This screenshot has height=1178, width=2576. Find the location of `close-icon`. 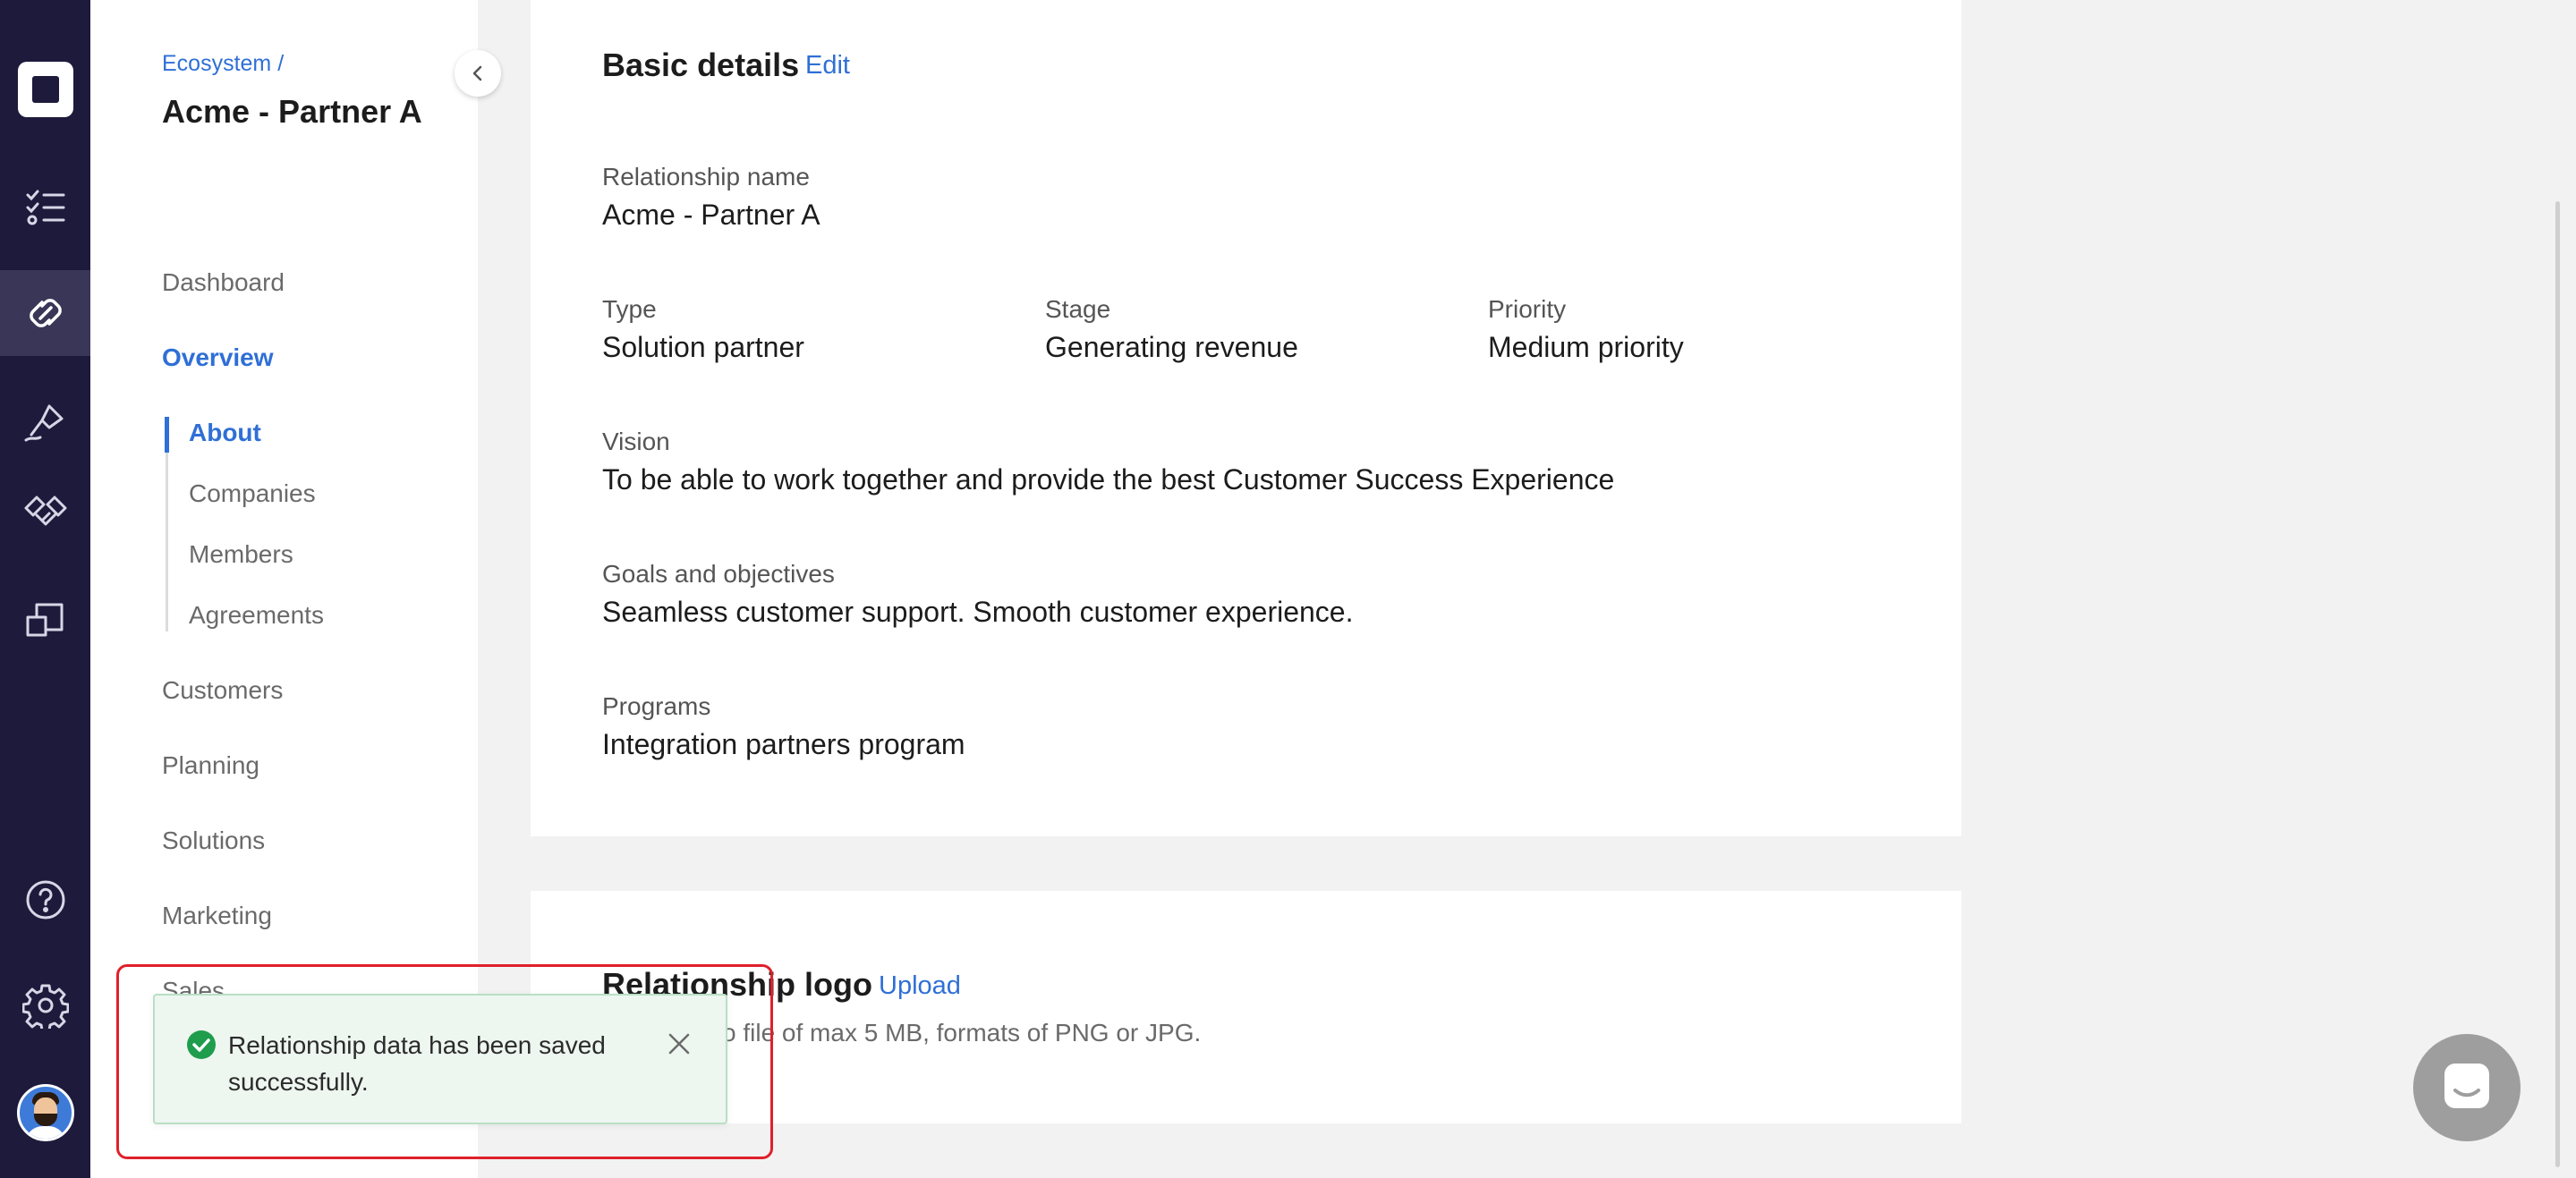

close-icon is located at coordinates (679, 1043).